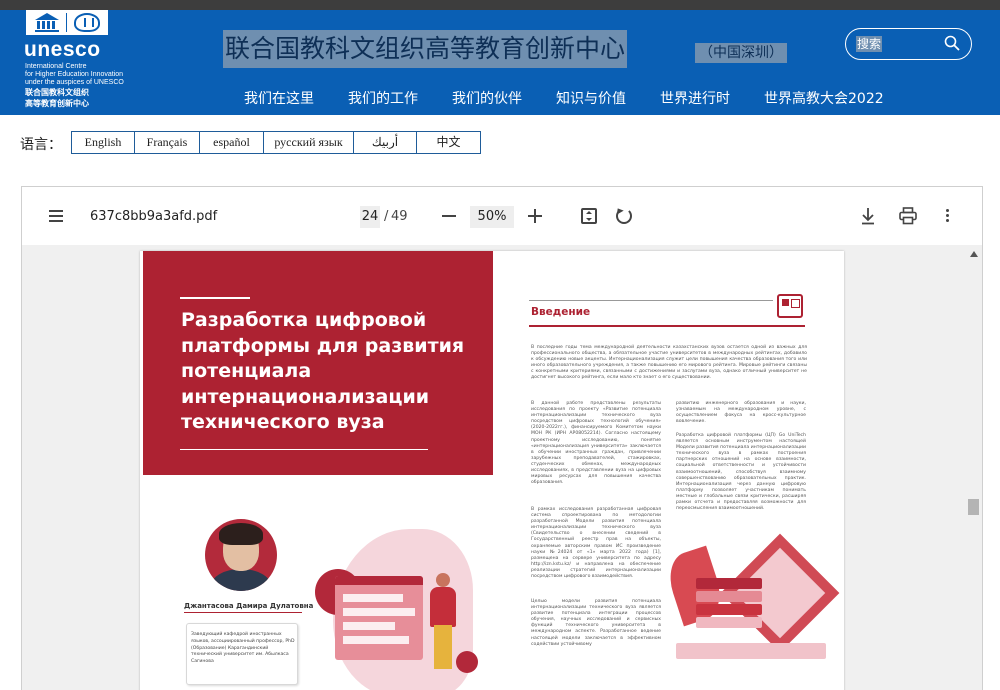  I want to click on more-options-icon, so click(948, 216).